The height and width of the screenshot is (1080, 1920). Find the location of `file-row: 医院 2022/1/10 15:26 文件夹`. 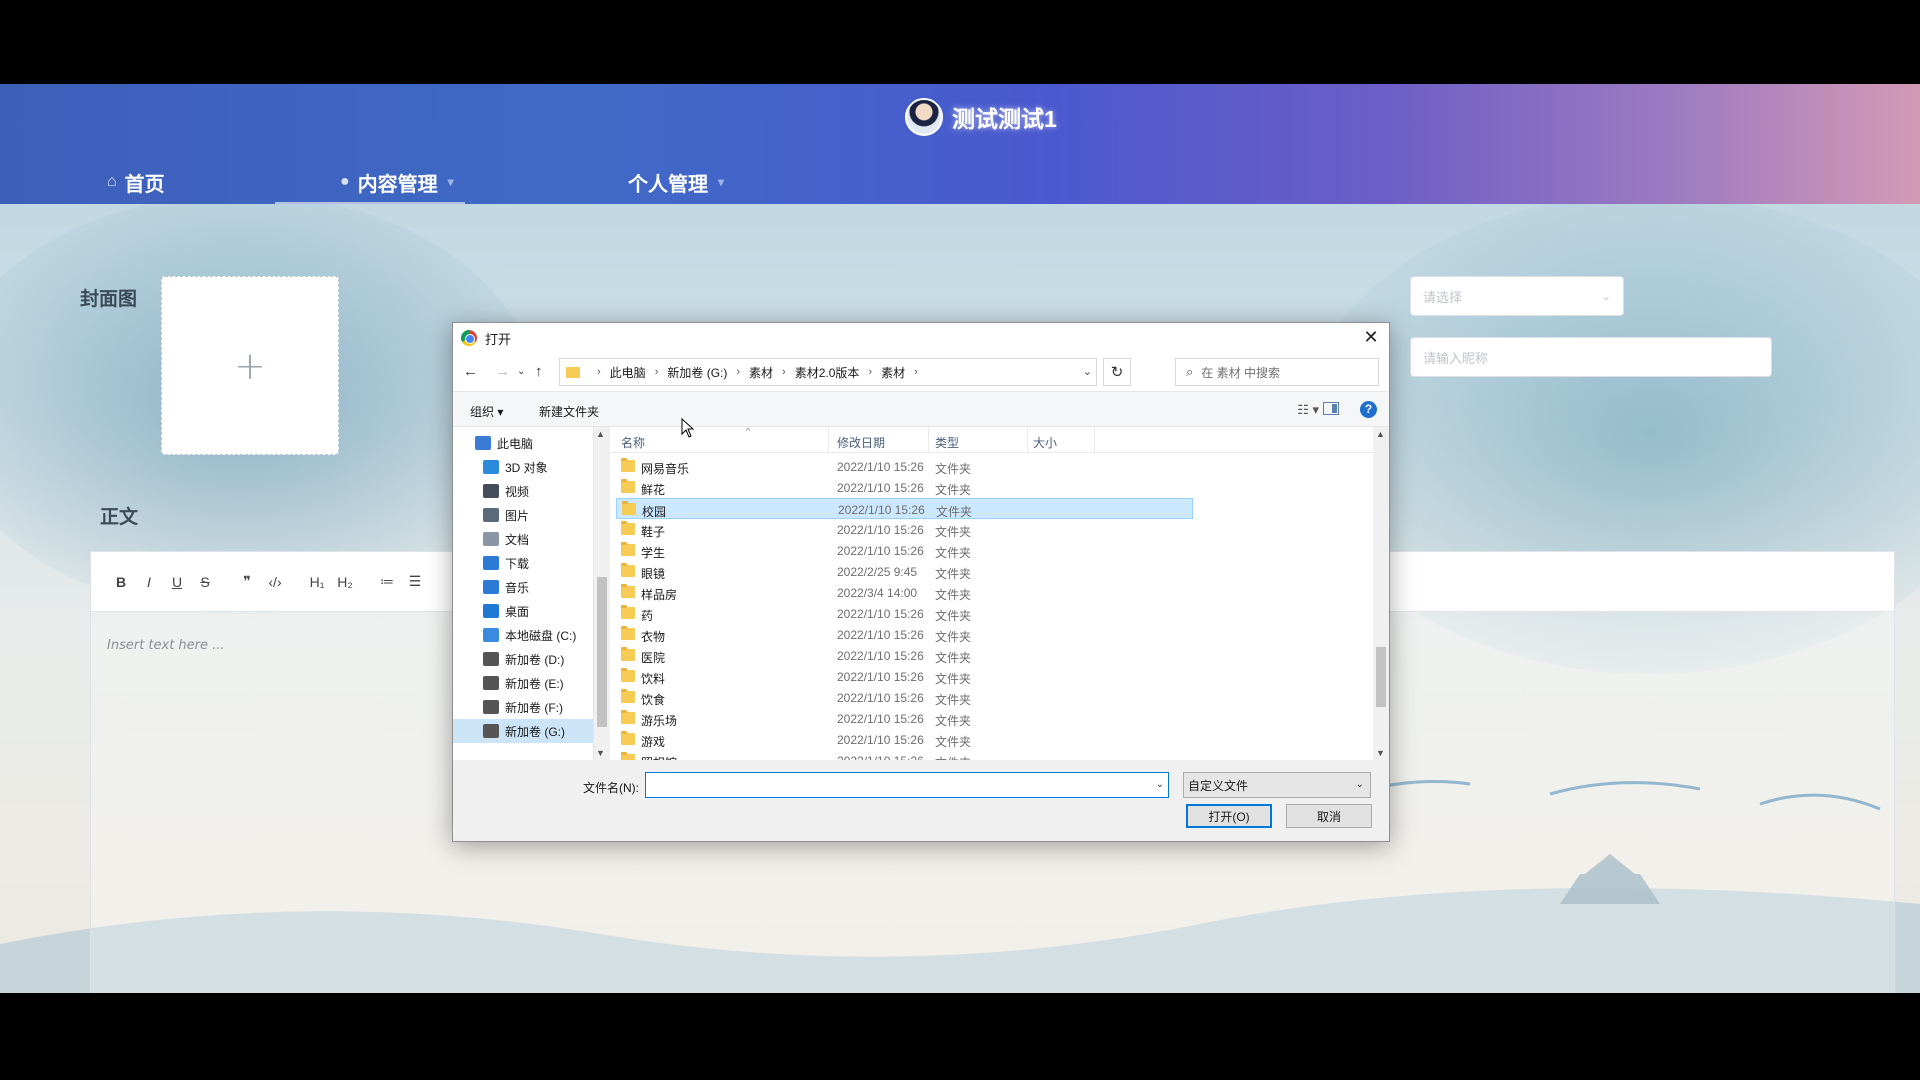

file-row: 医院 2022/1/10 15:26 文件夹 is located at coordinates (904, 655).